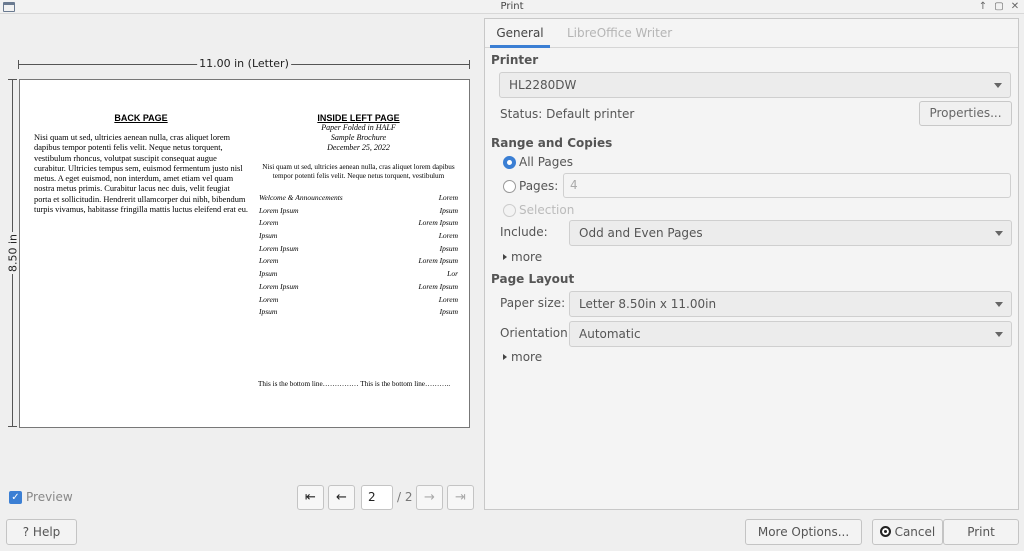  What do you see at coordinates (610, 334) in the screenshot?
I see `orientation-value: Automatic` at bounding box center [610, 334].